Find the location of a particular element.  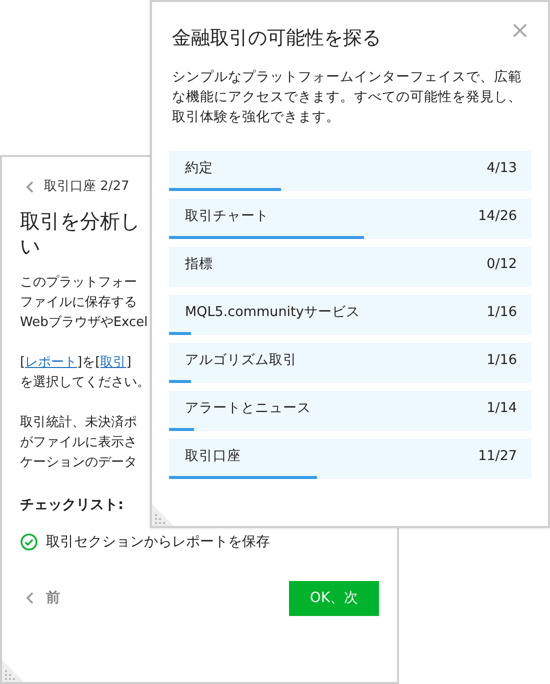

chevron-left-icon is located at coordinates (30, 598).